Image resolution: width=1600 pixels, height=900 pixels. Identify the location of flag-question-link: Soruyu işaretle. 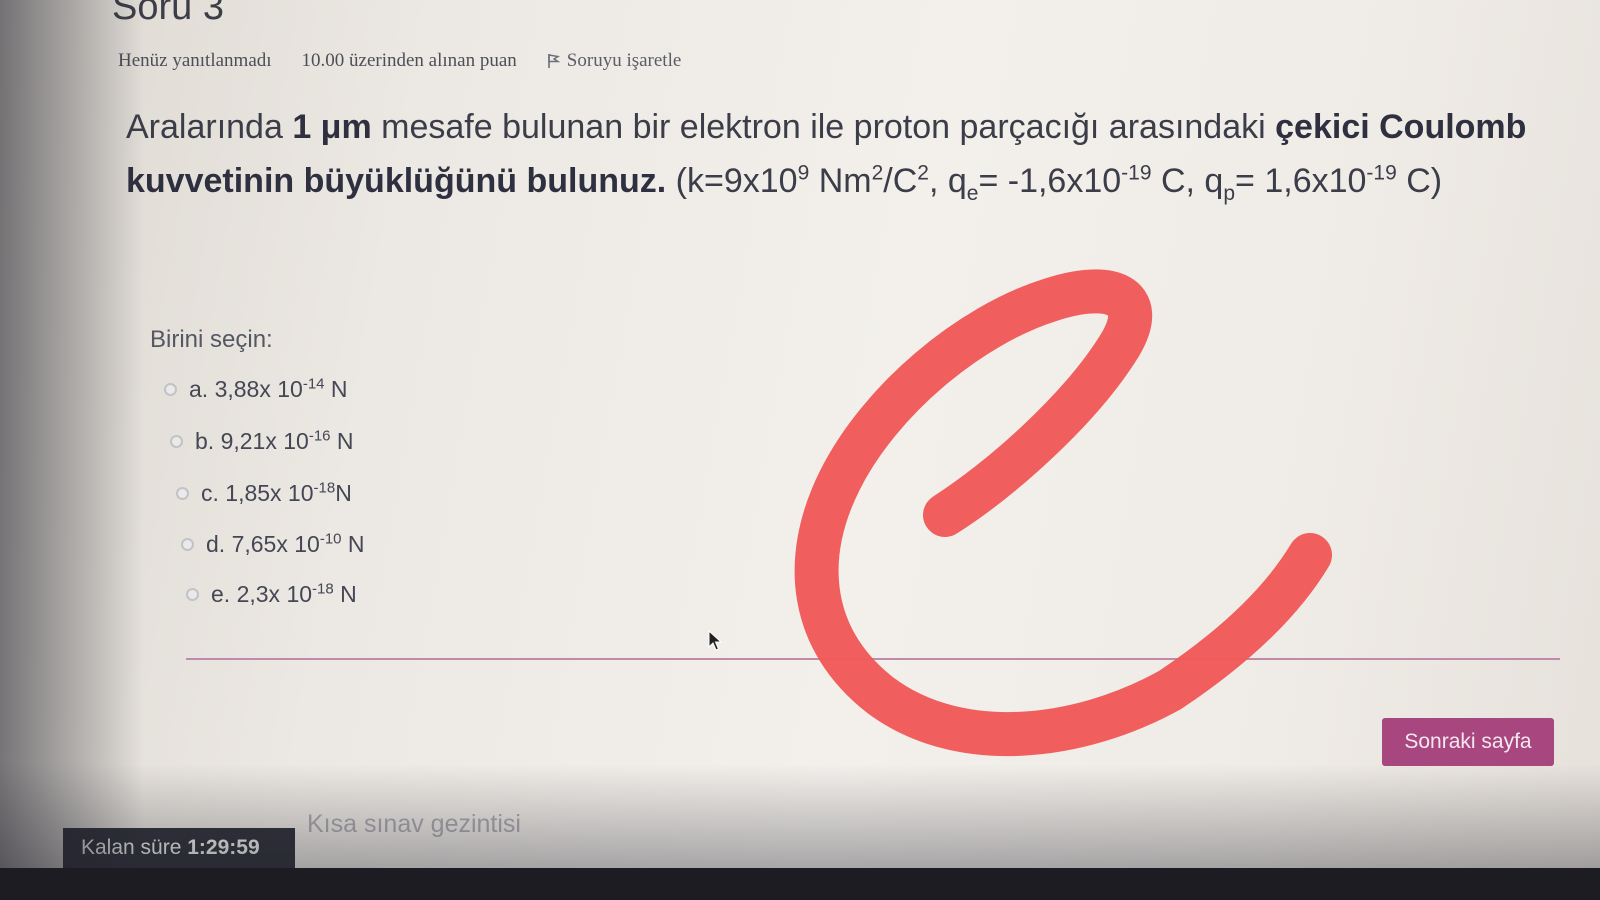
(614, 61).